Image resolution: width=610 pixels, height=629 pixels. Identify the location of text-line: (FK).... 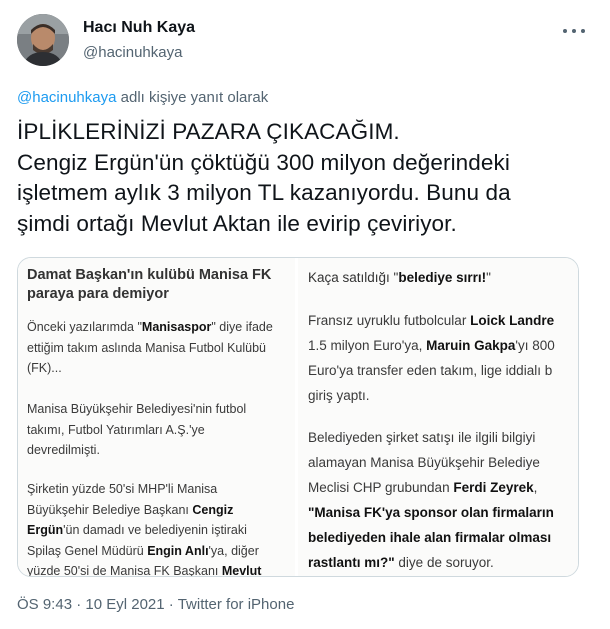
(44, 368).